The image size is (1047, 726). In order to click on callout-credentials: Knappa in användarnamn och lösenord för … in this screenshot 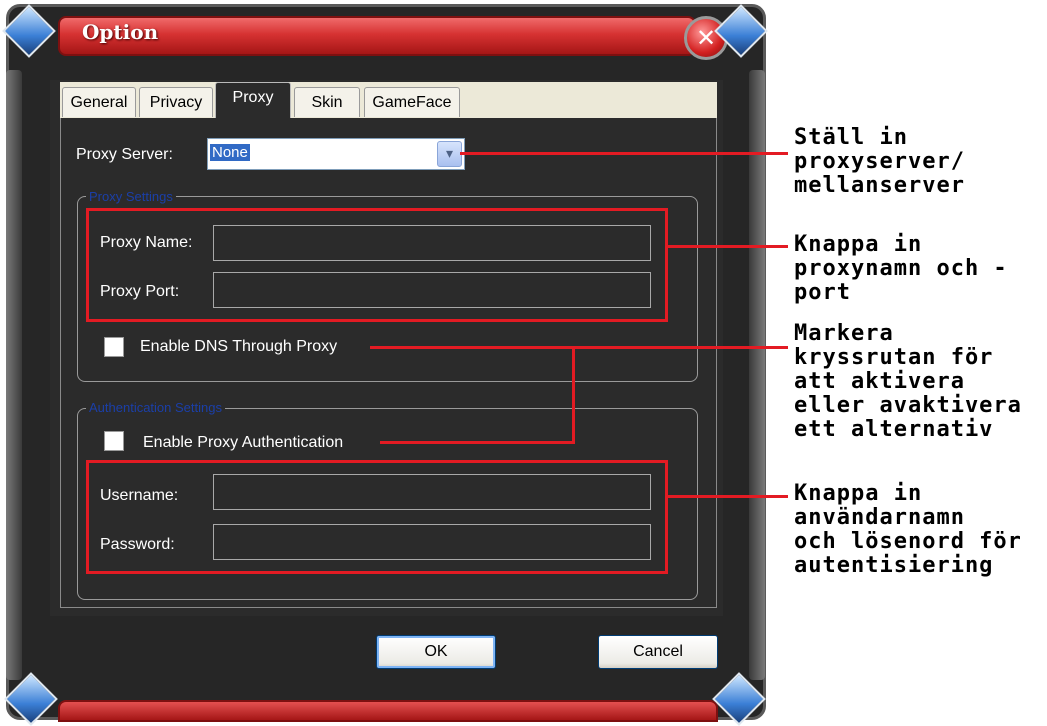, I will do `click(908, 529)`.